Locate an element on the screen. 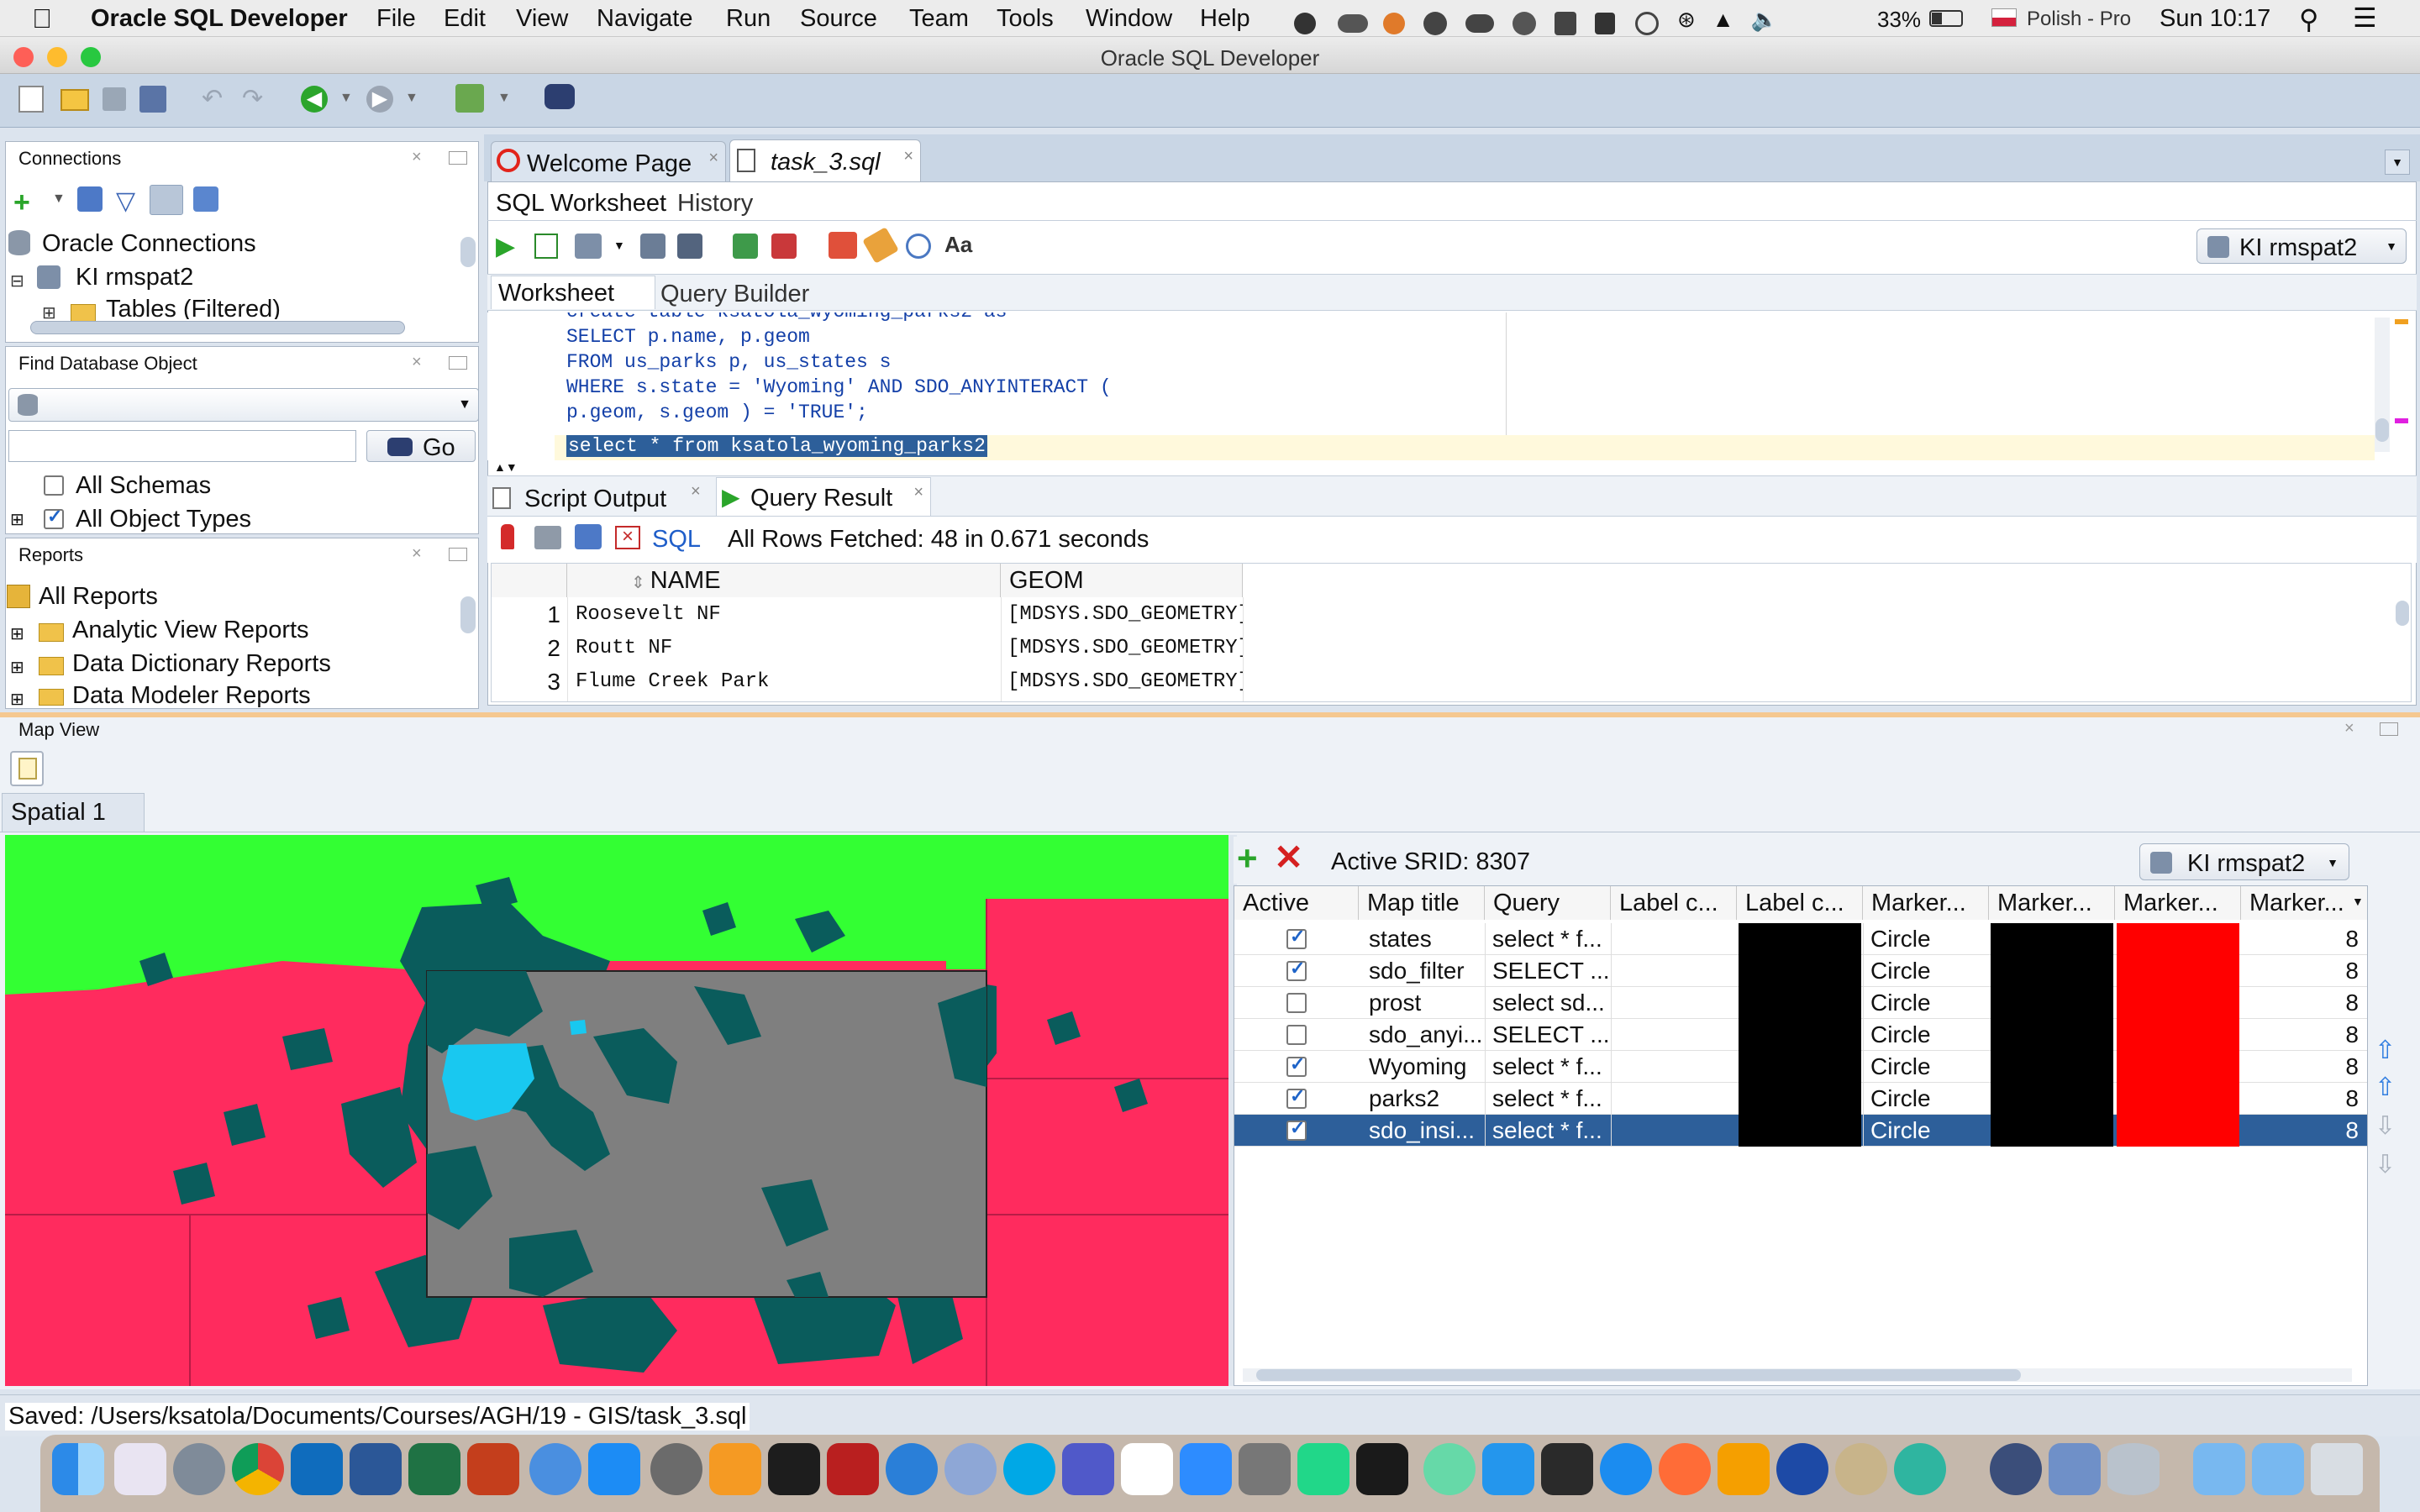 This screenshot has width=2420, height=1512. sync-icon is located at coordinates (1394, 23).